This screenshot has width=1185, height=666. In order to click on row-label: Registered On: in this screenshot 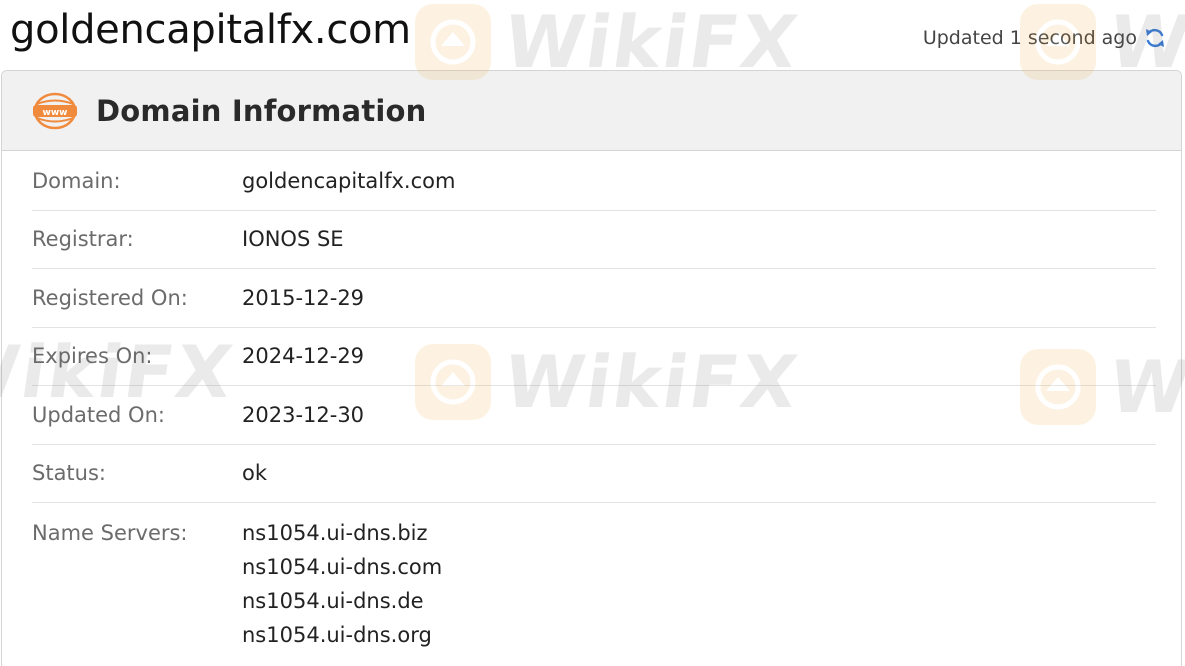, I will do `click(110, 297)`.